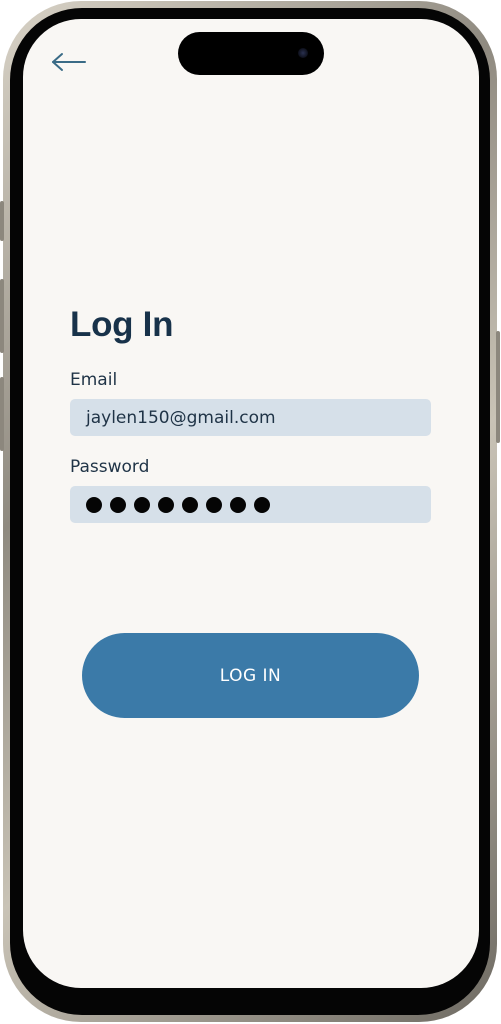 Image resolution: width=501 pixels, height=1024 pixels. What do you see at coordinates (181, 417) in the screenshot?
I see `email-value: jaylen150@gmail.com` at bounding box center [181, 417].